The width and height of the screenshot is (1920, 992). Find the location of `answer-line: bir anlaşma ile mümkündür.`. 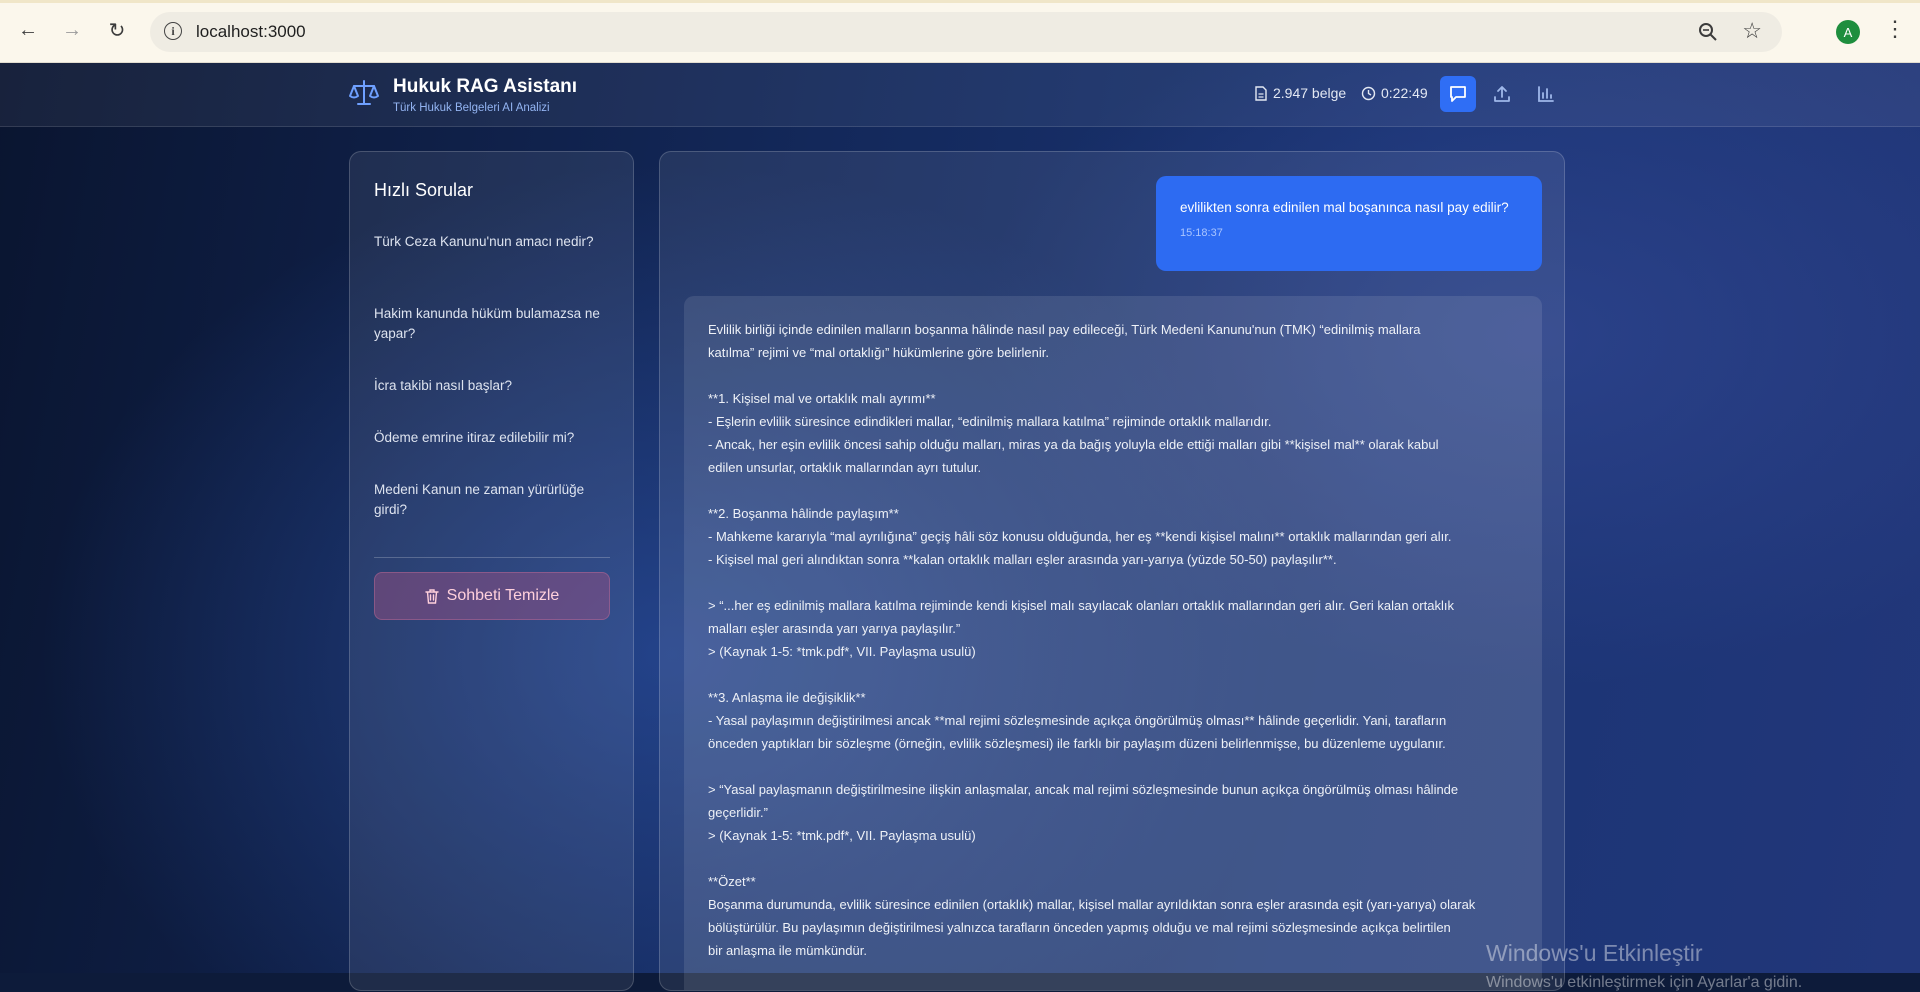

answer-line: bir anlaşma ile mümkündür. is located at coordinates (787, 950).